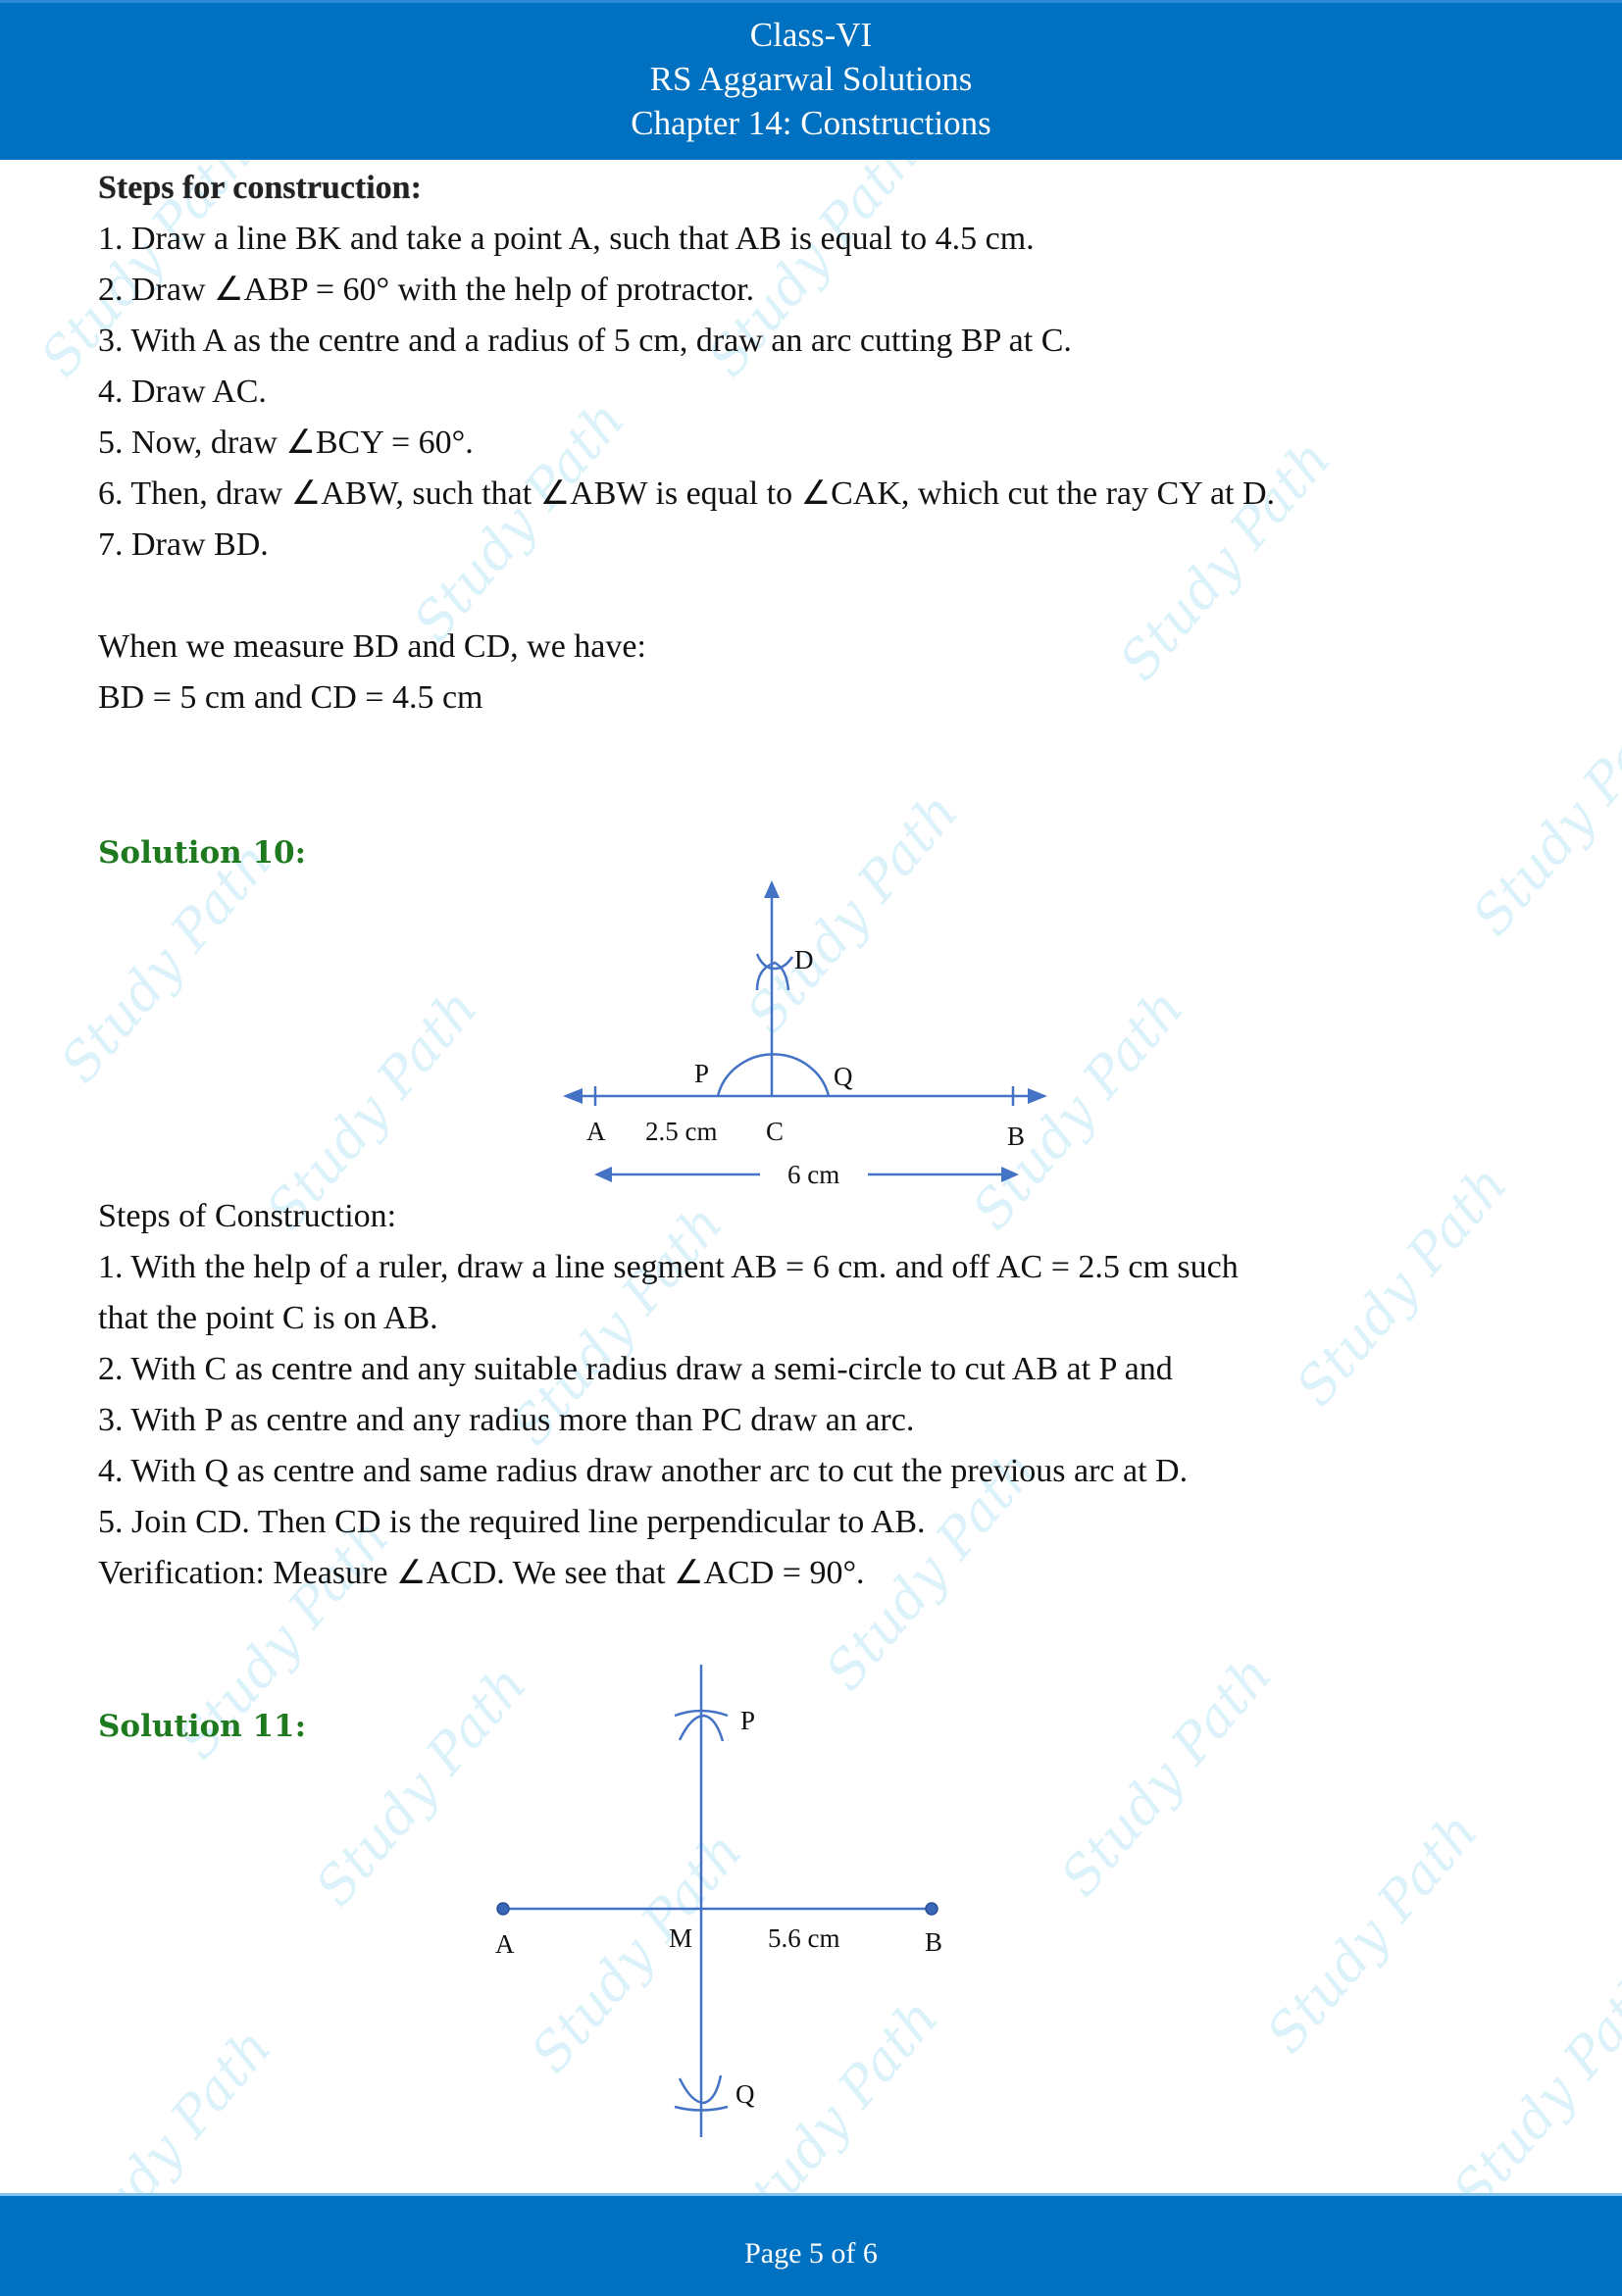 The width and height of the screenshot is (1622, 2296). I want to click on prev-step: 7. Draw BD., so click(184, 544).